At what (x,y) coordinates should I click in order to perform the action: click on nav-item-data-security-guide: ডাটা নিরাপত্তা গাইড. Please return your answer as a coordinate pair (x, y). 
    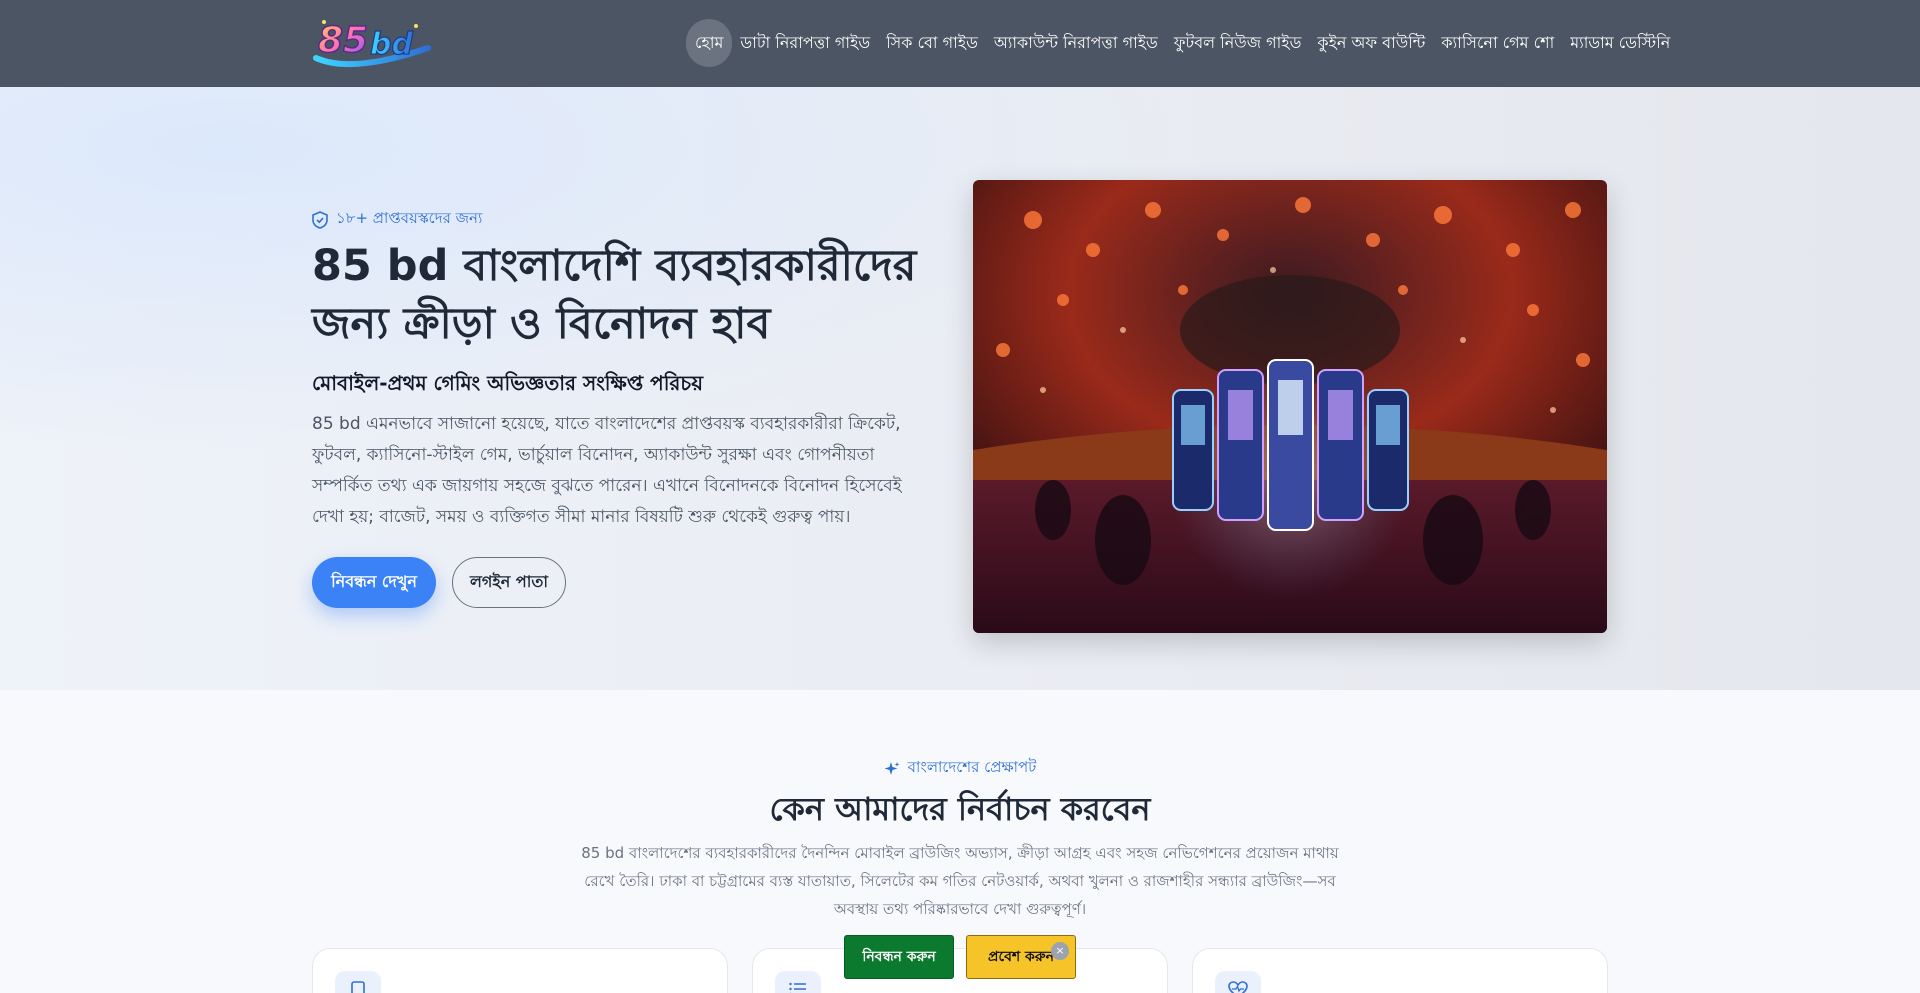
    Looking at the image, I should click on (805, 43).